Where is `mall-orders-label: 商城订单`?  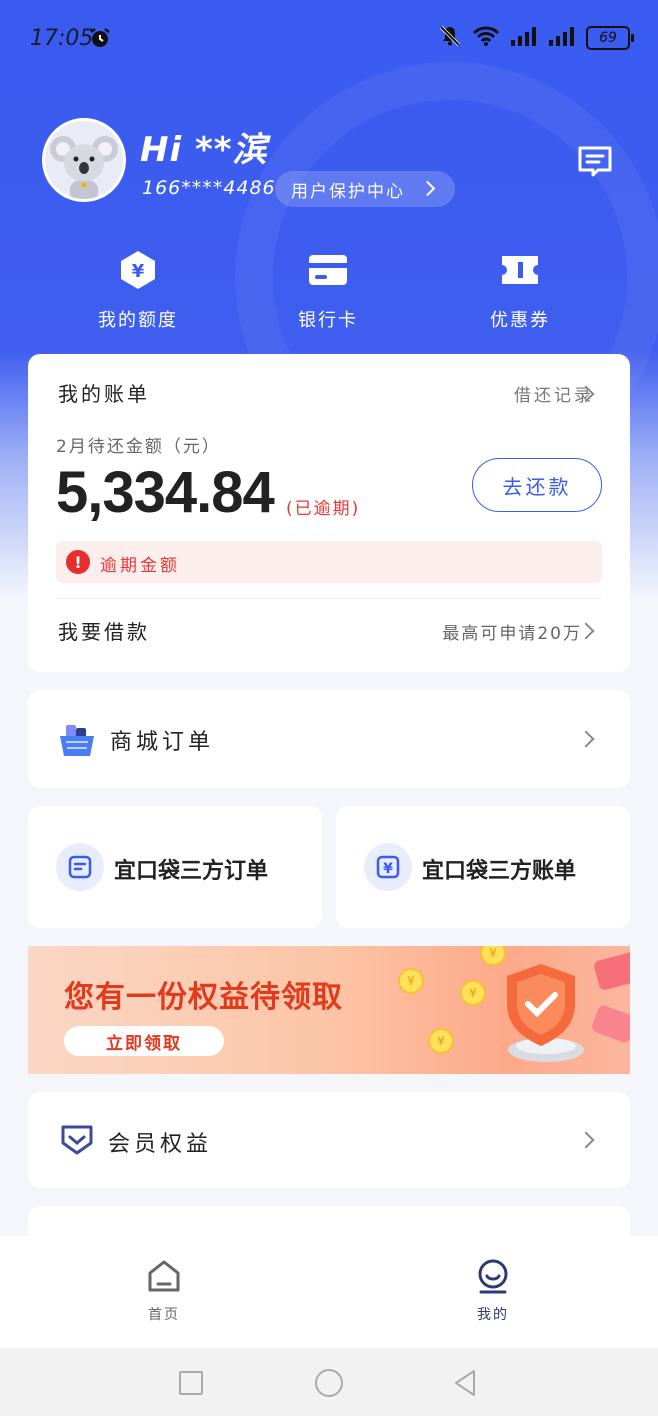 mall-orders-label: 商城订单 is located at coordinates (162, 742).